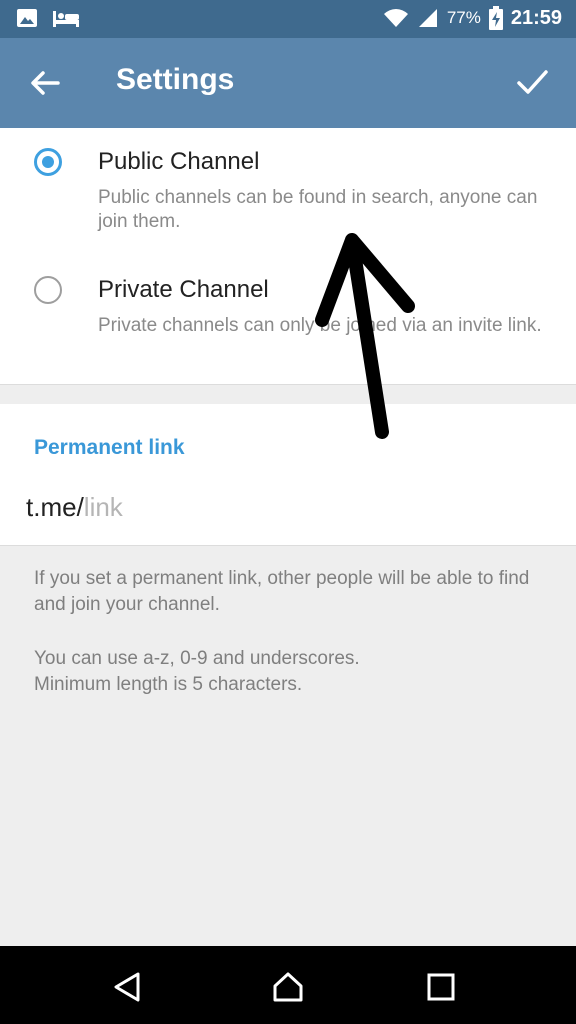  I want to click on private-channel-title: Private Channel, so click(183, 289).